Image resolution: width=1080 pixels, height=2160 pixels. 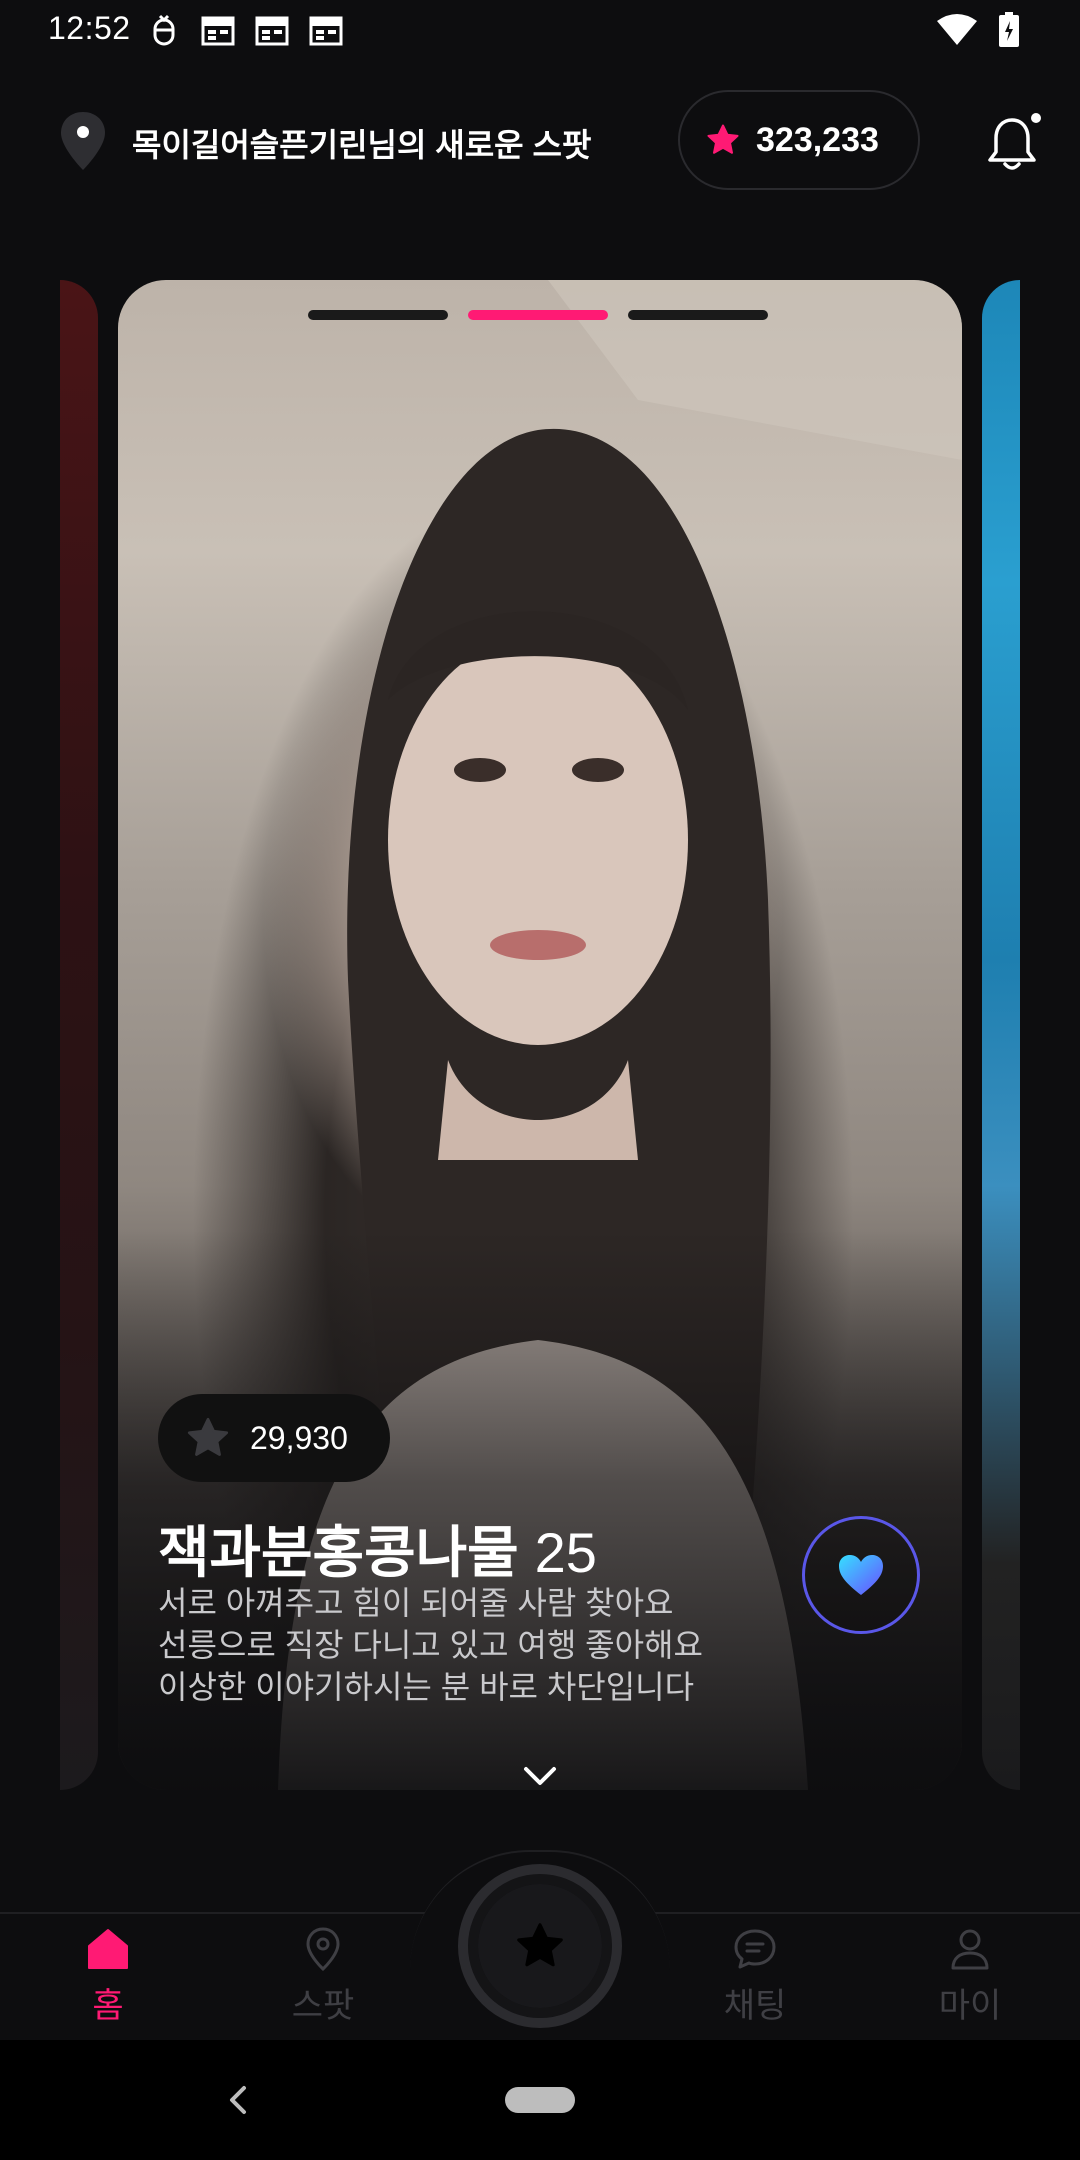 I want to click on chat-icon, so click(x=755, y=1949).